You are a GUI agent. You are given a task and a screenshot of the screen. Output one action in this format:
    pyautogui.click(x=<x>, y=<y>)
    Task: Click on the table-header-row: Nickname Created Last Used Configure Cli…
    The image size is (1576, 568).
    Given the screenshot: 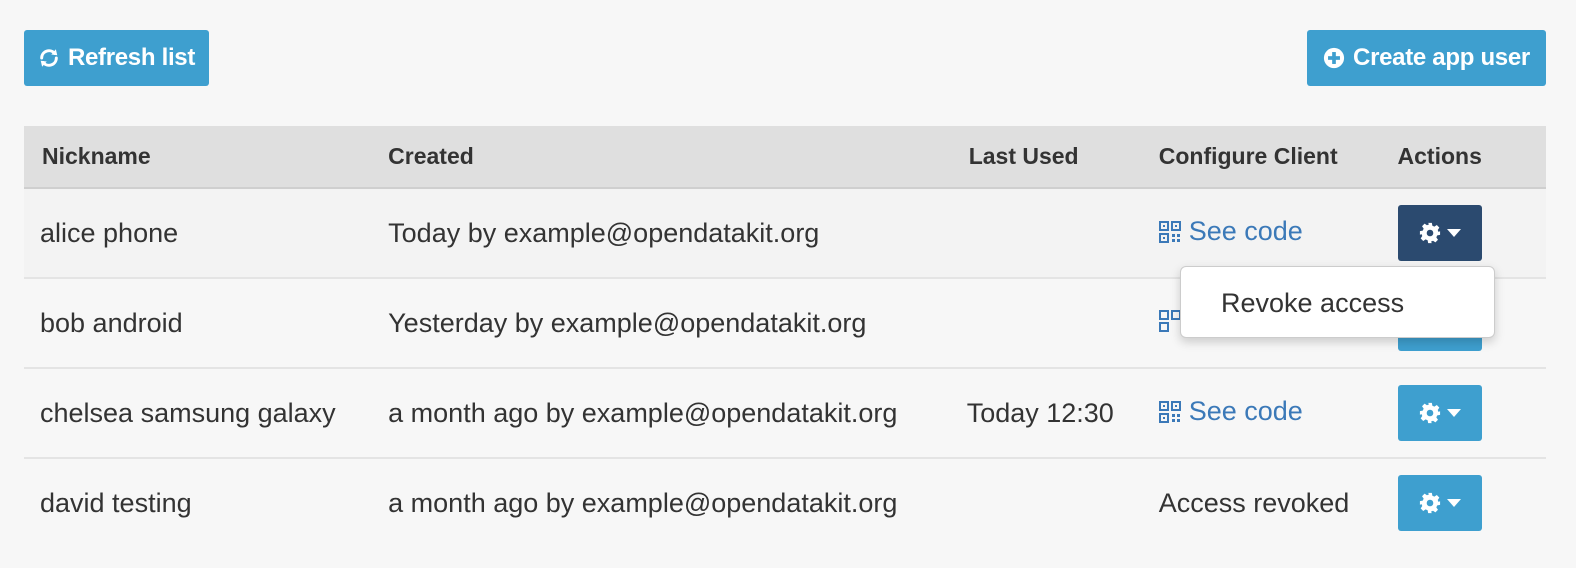 What is the action you would take?
    pyautogui.click(x=785, y=157)
    